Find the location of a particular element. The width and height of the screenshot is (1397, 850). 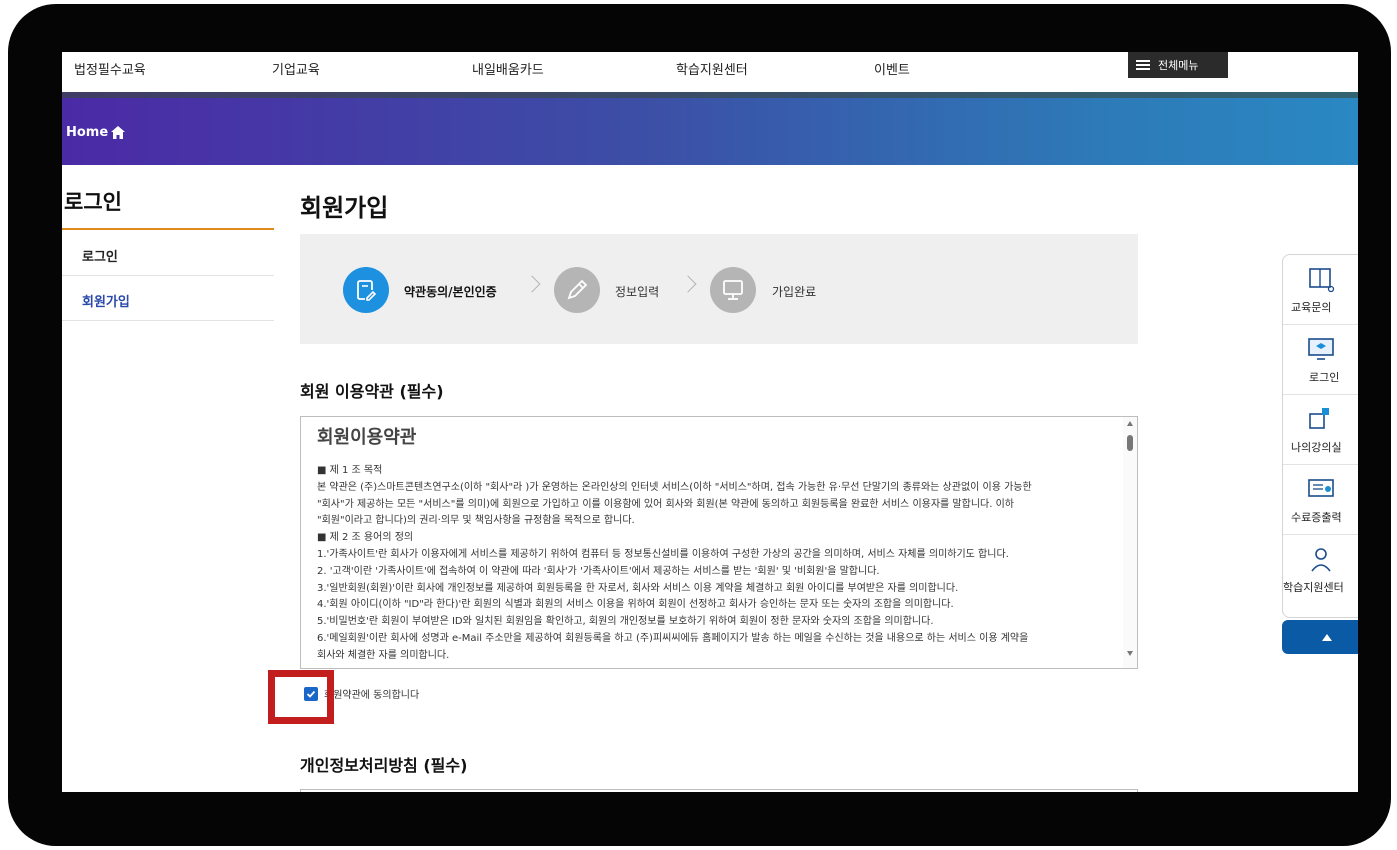

quick-item-label: 학습지원센터 is located at coordinates (1313, 587).